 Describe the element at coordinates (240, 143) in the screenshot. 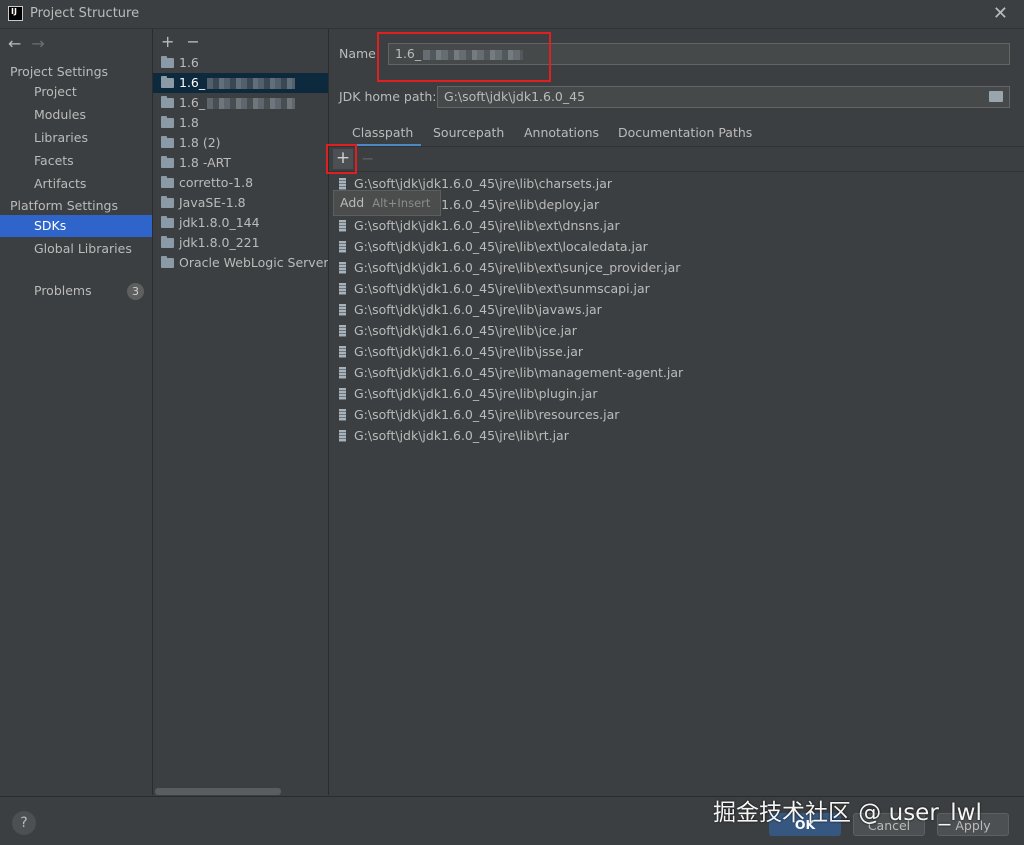

I see `sdk-list-item: 1.8 (2)` at that location.